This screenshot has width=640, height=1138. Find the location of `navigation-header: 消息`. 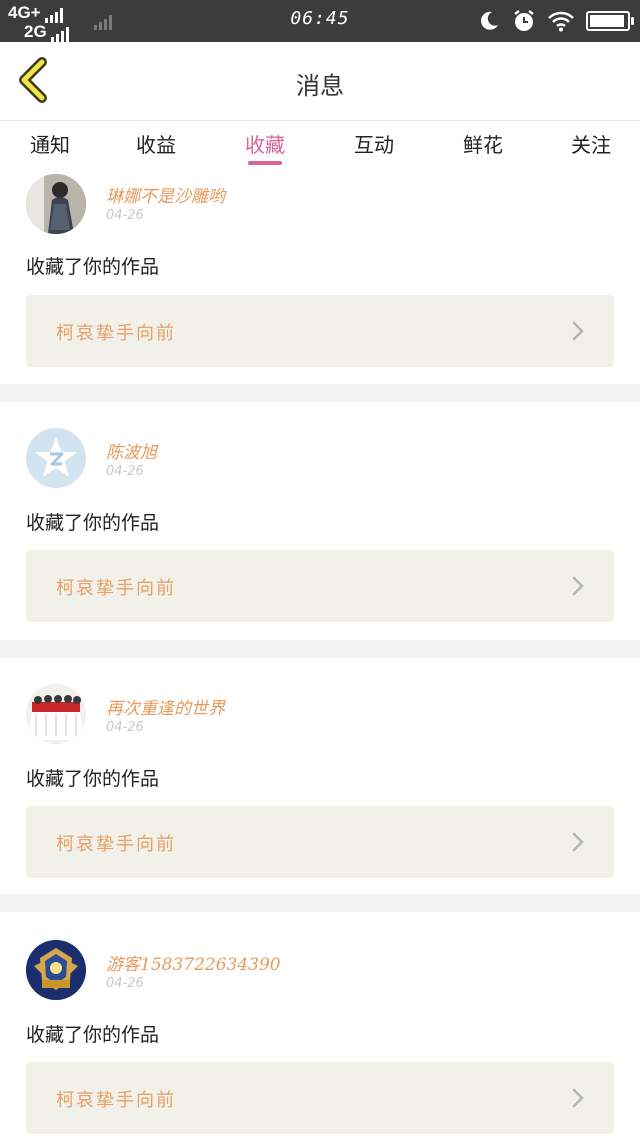

navigation-header: 消息 is located at coordinates (320, 81).